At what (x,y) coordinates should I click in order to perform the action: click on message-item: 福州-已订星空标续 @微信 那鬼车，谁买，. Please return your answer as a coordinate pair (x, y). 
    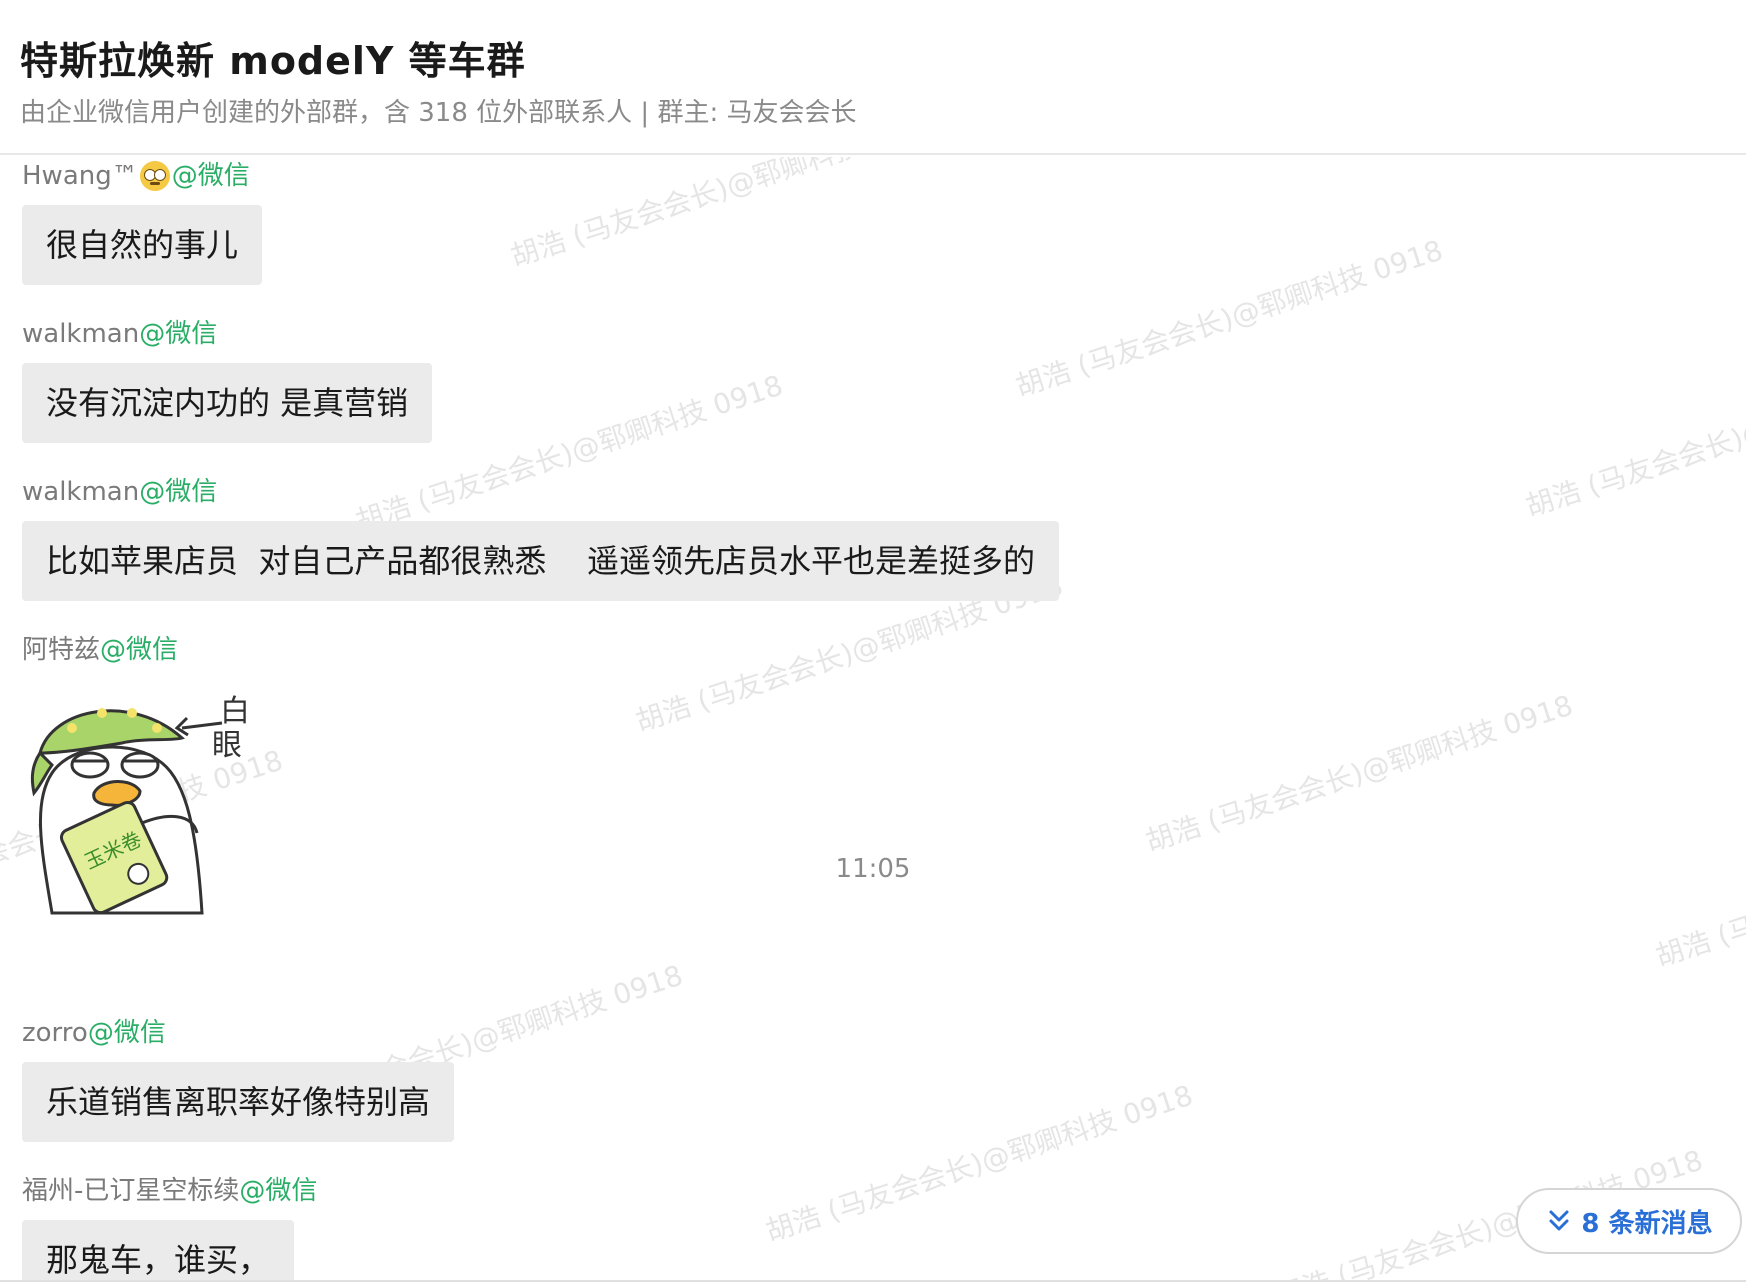
    Looking at the image, I should click on (169, 1227).